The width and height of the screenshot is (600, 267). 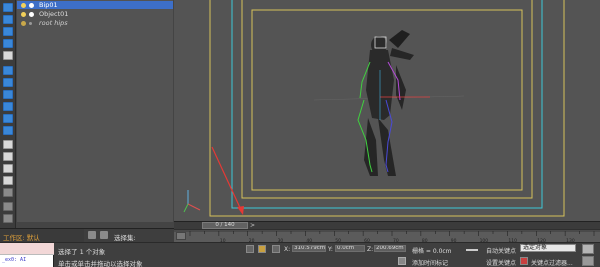 I want to click on set-key-icon, so click(x=588, y=249).